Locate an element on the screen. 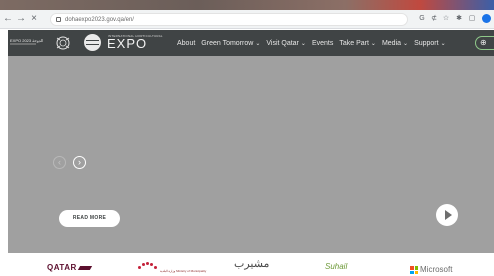  nav-item-visit-qatar: Visit Qatar ⌄ is located at coordinates (286, 44).